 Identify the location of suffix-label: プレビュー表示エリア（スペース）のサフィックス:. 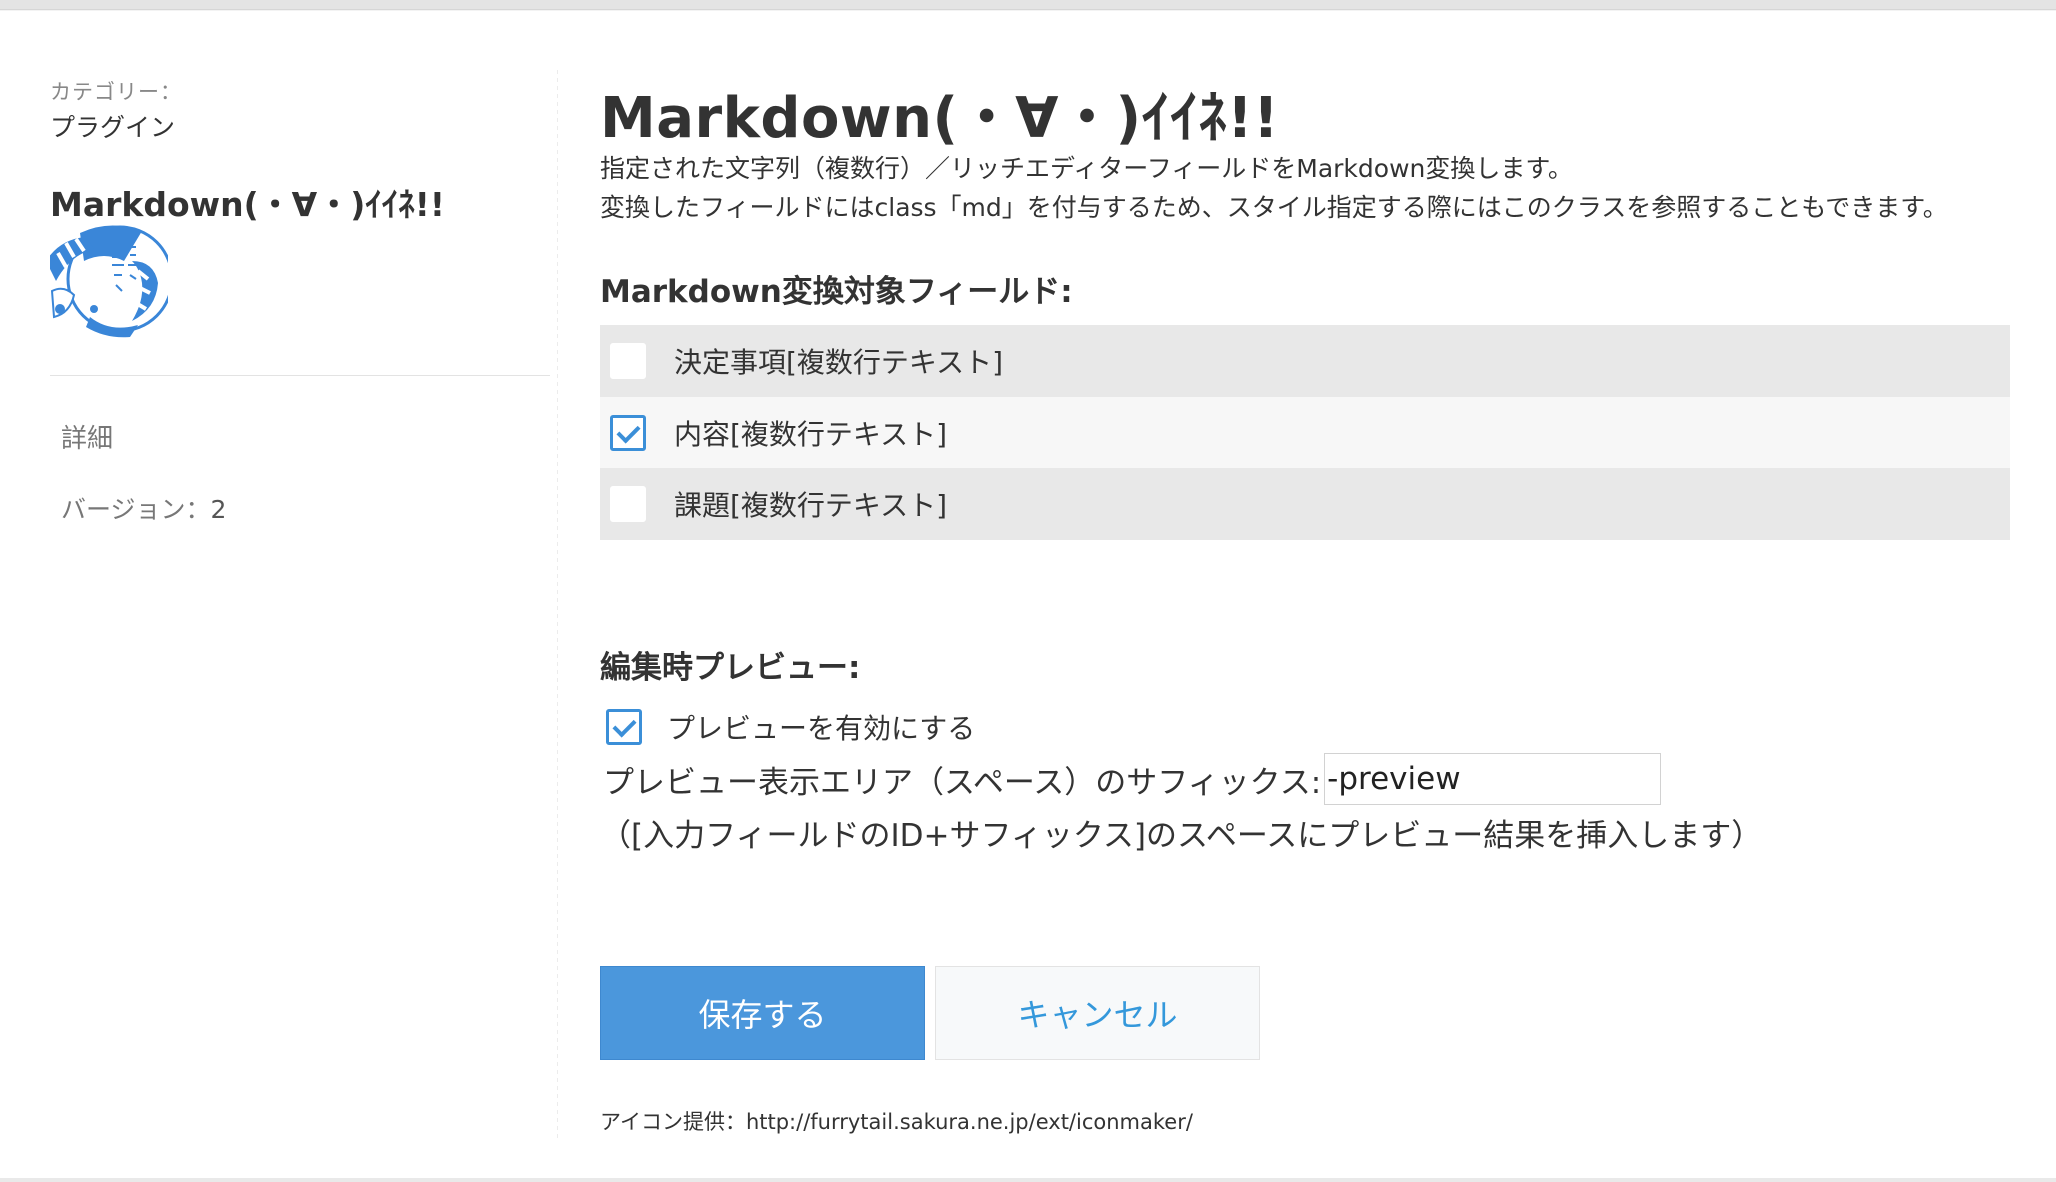
(962, 782).